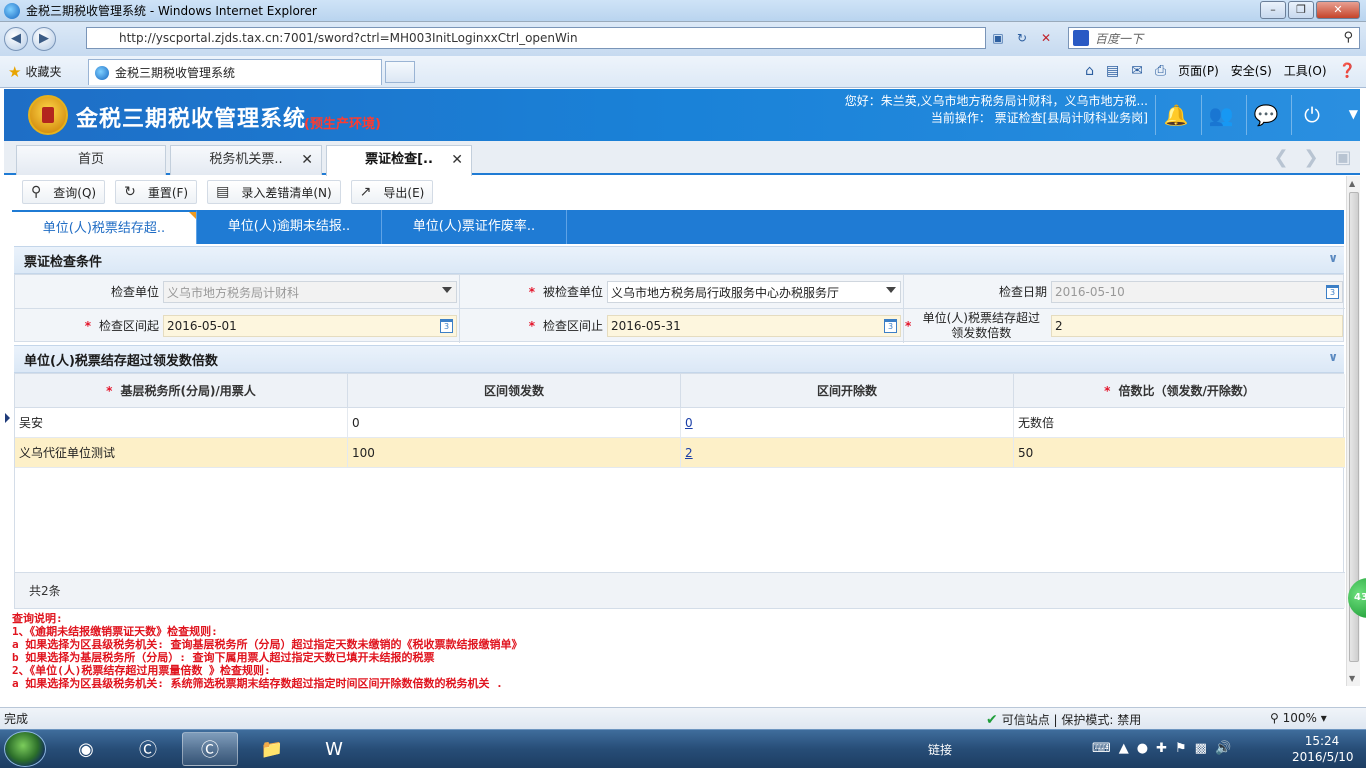 The image size is (1366, 768). What do you see at coordinates (246, 160) in the screenshot?
I see `tab-tax-office-tickets: 税务机关票.. ✕` at bounding box center [246, 160].